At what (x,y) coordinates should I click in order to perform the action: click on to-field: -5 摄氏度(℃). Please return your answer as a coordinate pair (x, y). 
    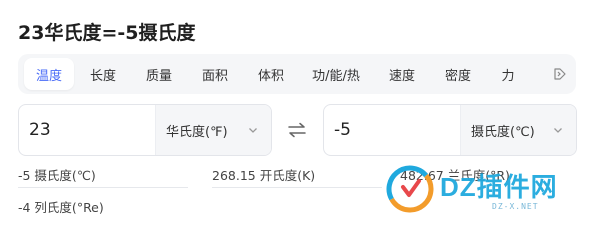
    Looking at the image, I should click on (450, 130).